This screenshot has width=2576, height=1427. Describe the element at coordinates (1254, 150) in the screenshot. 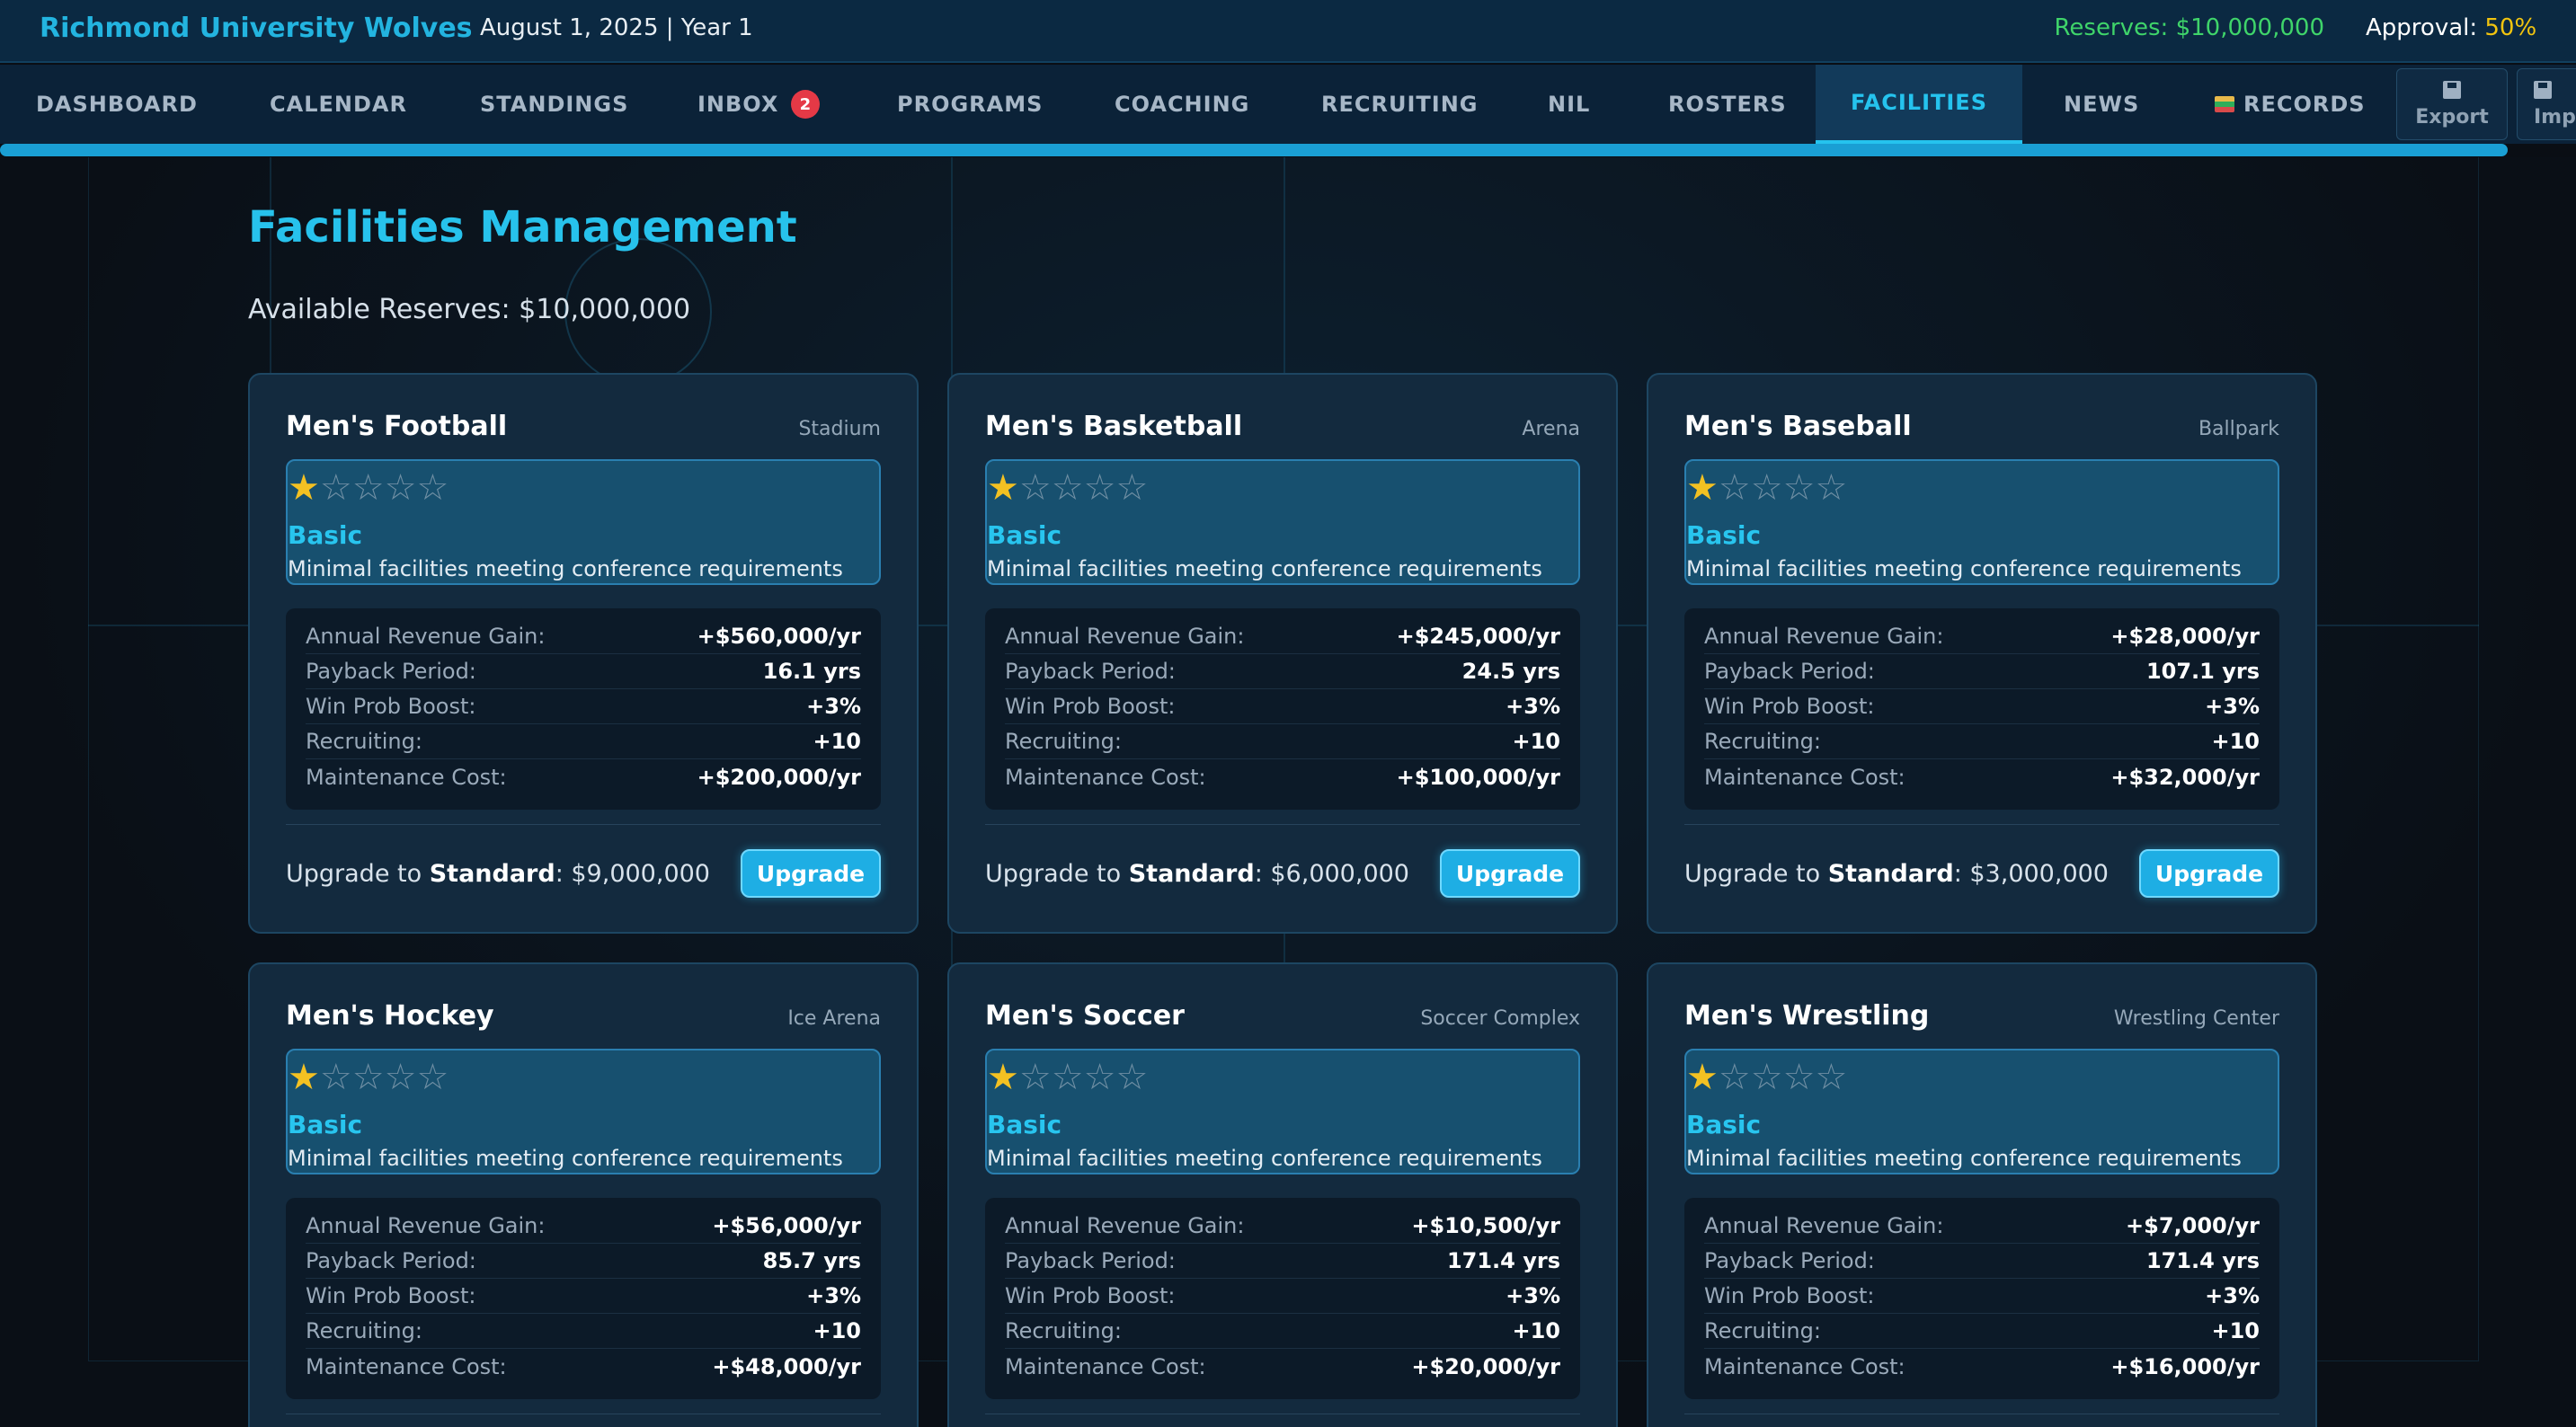

I see `horizontal-scrollbar` at that location.